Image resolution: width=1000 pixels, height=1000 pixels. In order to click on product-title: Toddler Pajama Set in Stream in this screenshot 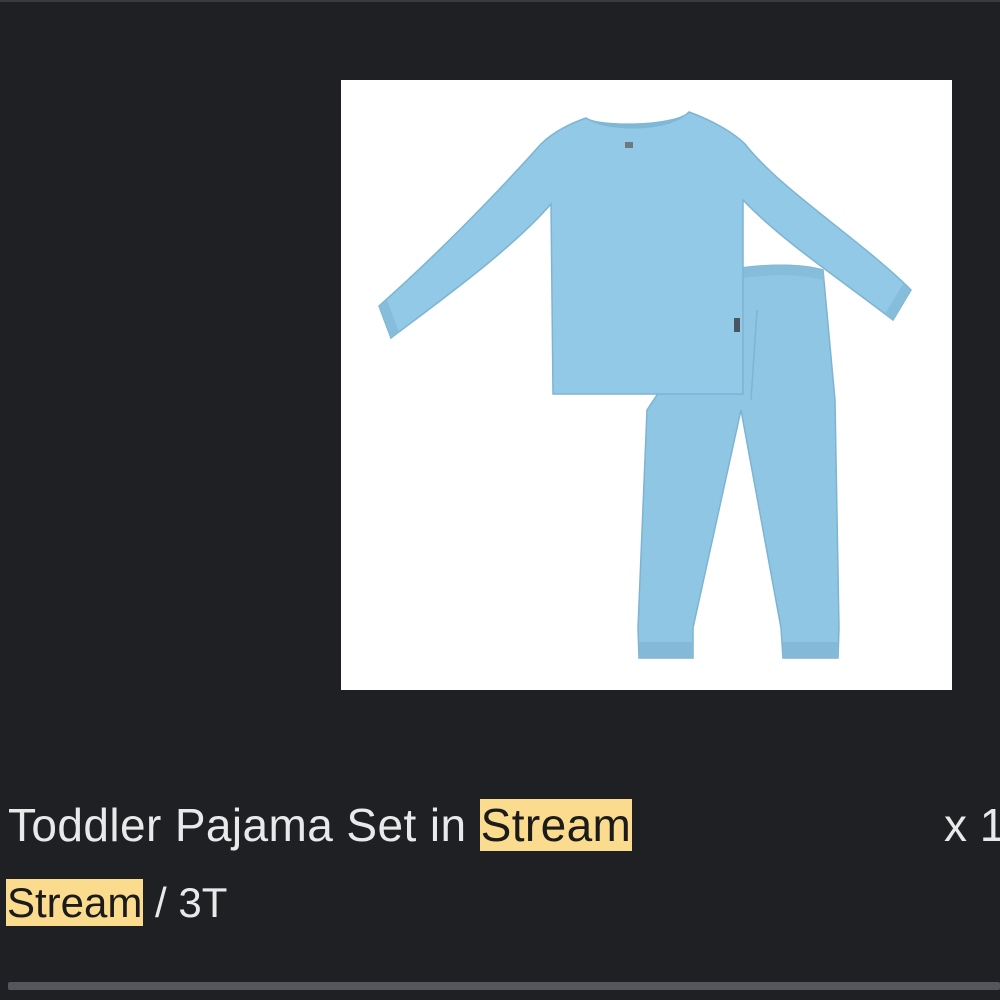, I will do `click(320, 825)`.